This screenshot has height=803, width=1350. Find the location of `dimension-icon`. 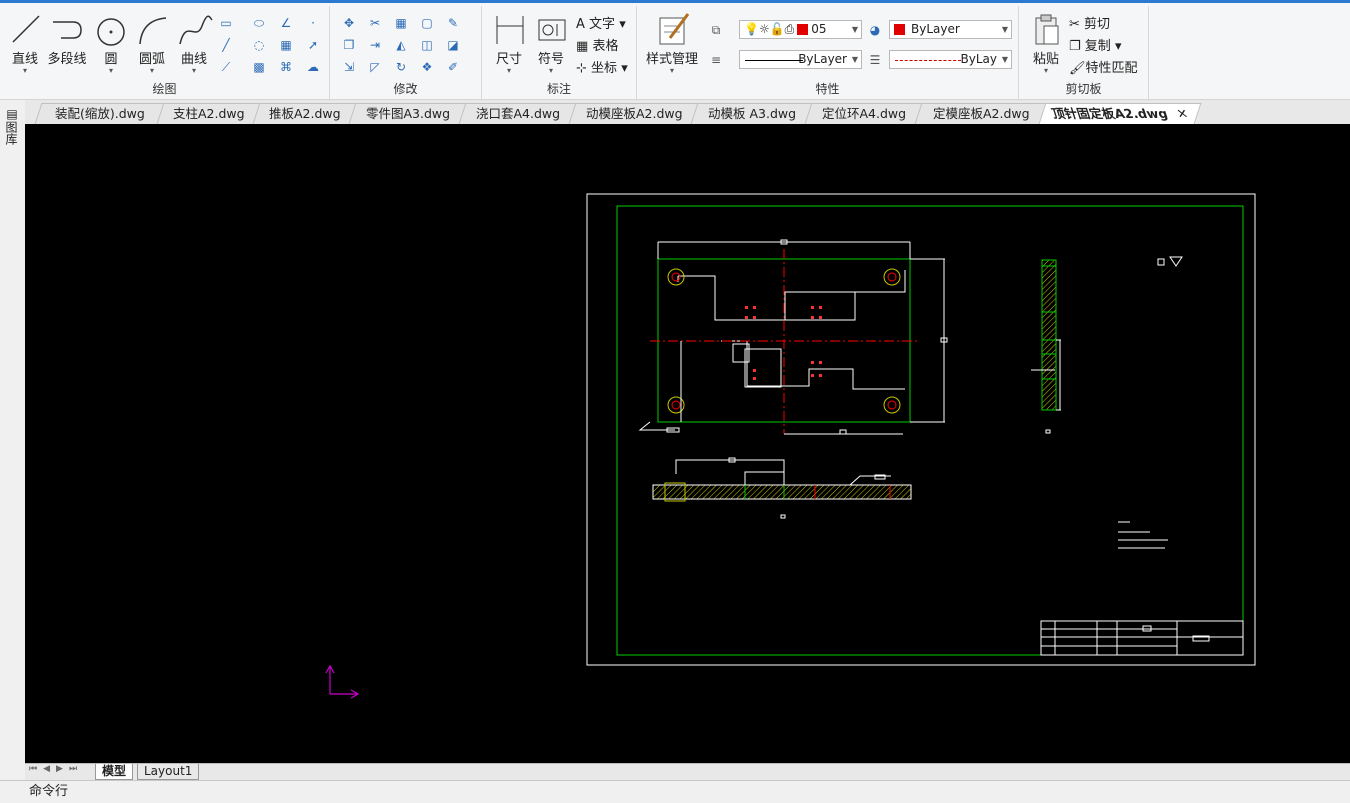

dimension-icon is located at coordinates (510, 30).